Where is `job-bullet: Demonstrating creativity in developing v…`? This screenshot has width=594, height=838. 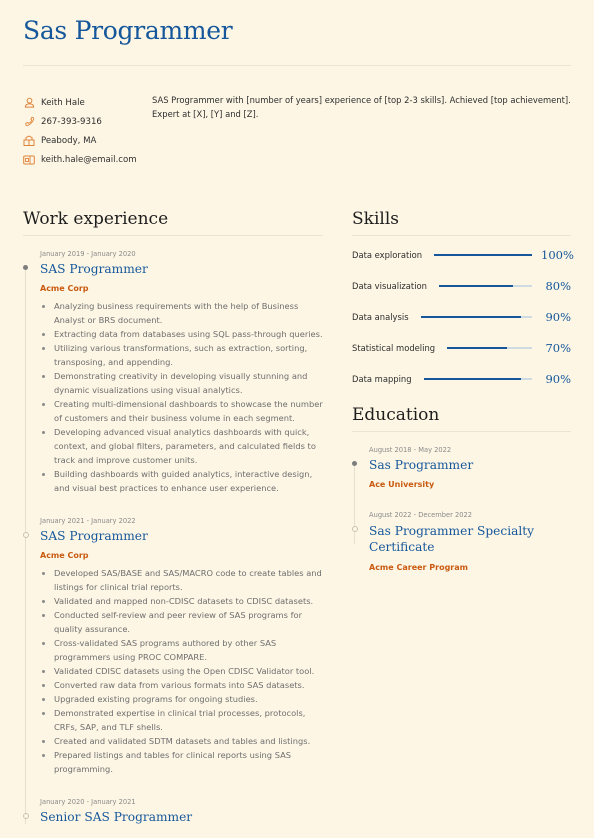 job-bullet: Demonstrating creativity in developing v… is located at coordinates (188, 383).